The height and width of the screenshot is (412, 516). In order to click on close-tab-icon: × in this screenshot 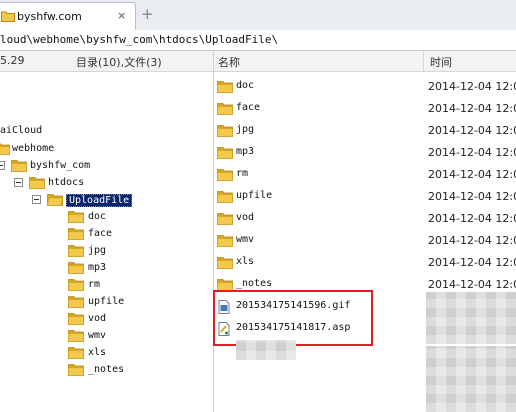, I will do `click(121, 15)`.